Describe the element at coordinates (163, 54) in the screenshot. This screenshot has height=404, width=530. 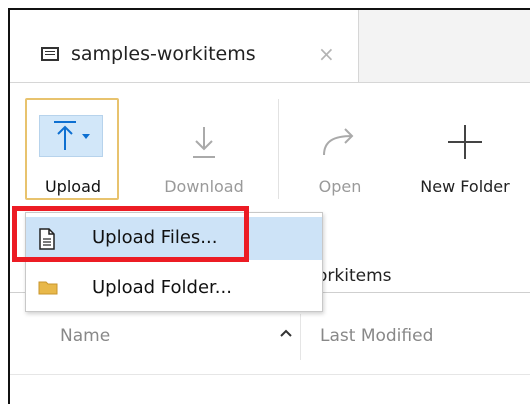
I see `tab-title: samples-workitems` at that location.